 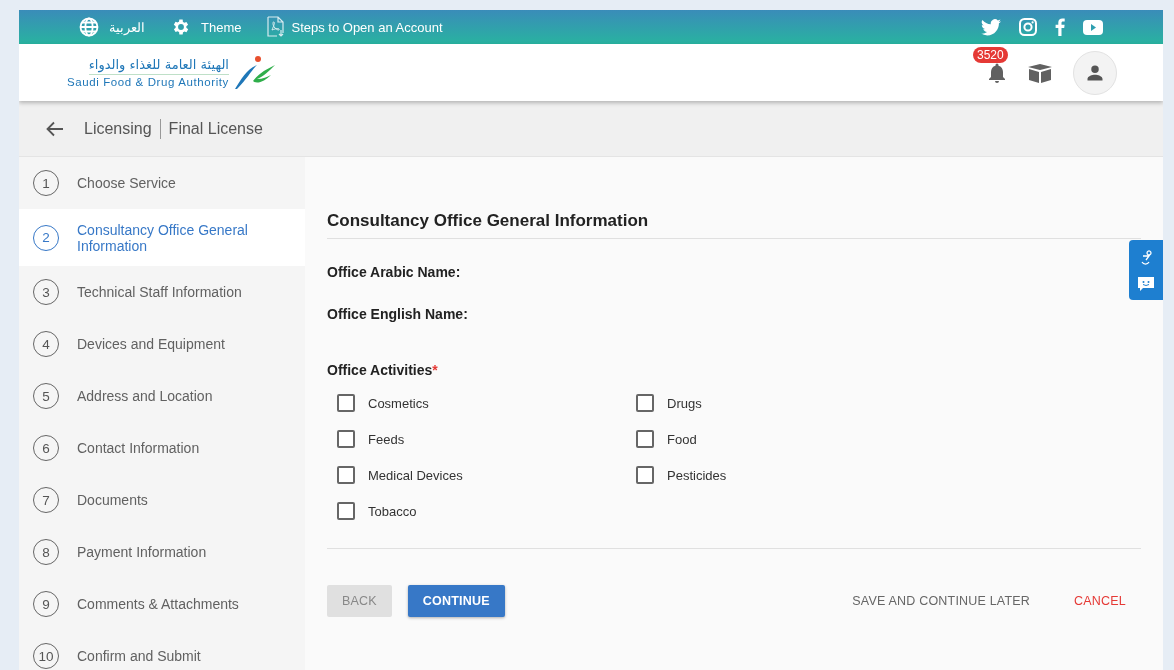 I want to click on checkbox-label: Medical Devices, so click(x=415, y=475).